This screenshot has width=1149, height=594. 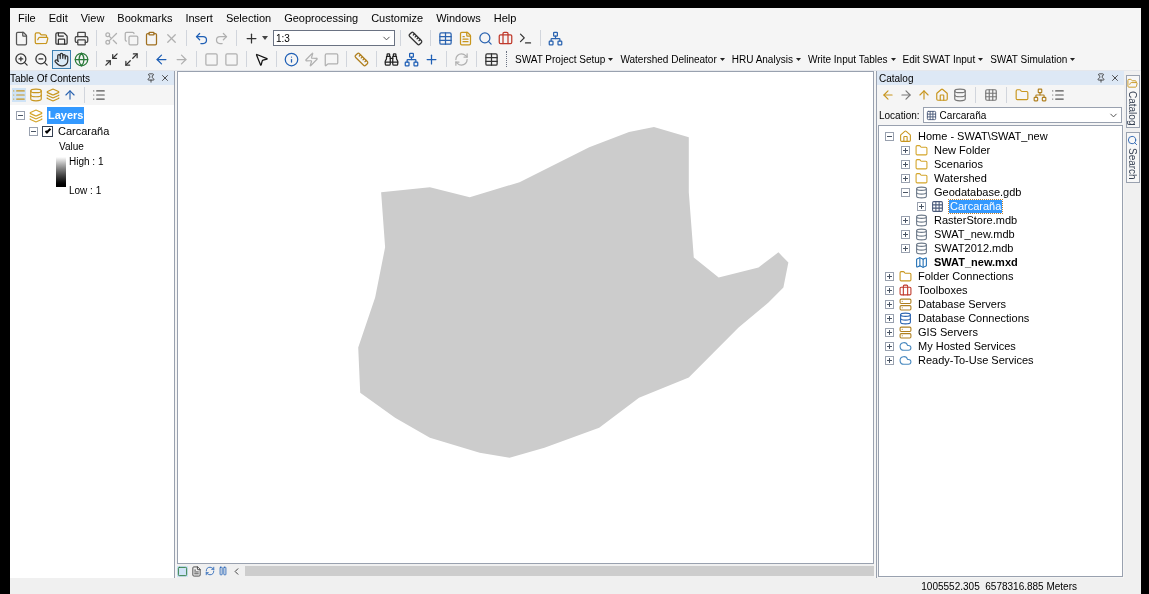 I want to click on table-icon, so click(x=445, y=38).